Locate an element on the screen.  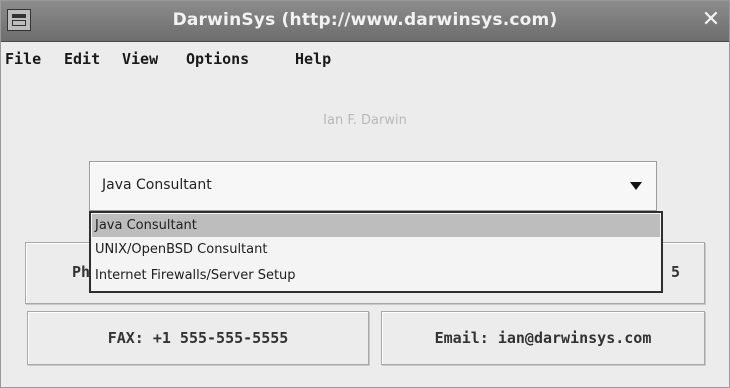
email-button: Email: ian@darwinsys.com is located at coordinates (543, 338).